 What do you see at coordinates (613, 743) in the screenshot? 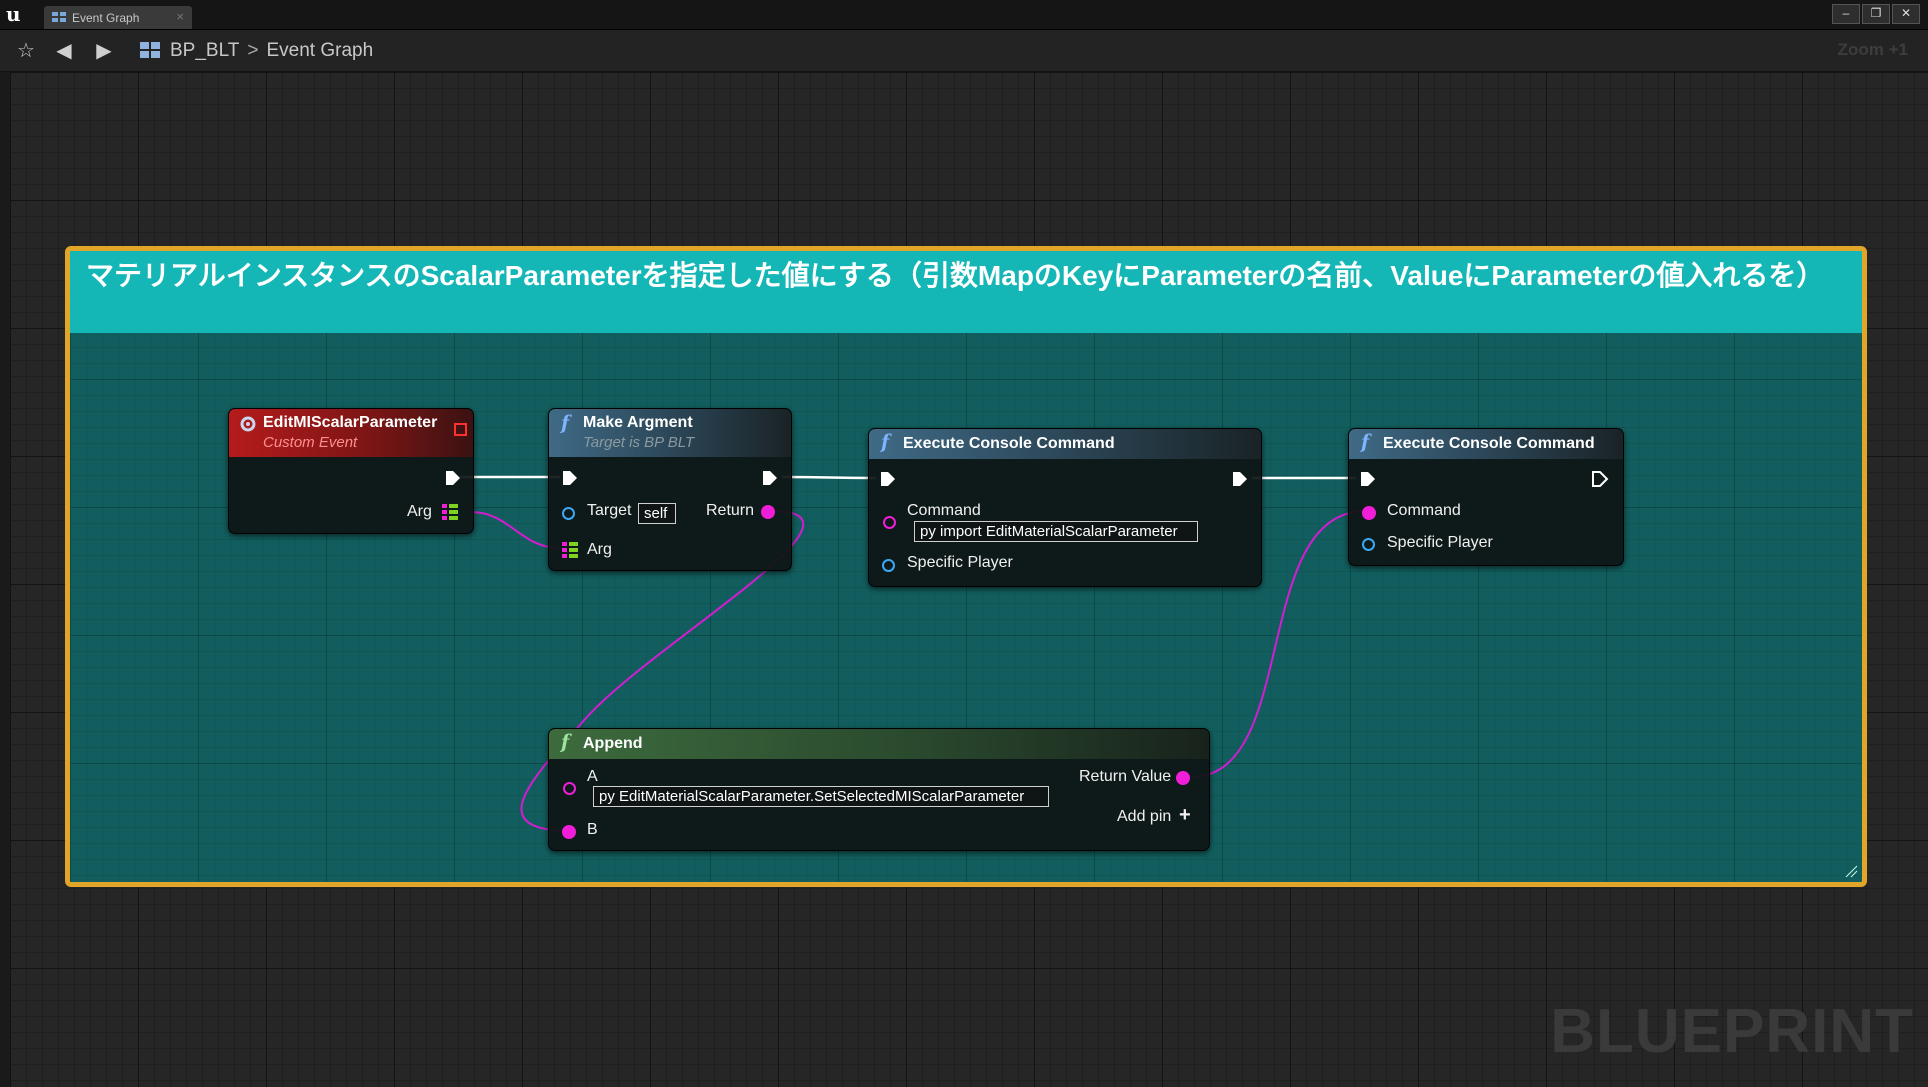
I see `append-title: Append` at bounding box center [613, 743].